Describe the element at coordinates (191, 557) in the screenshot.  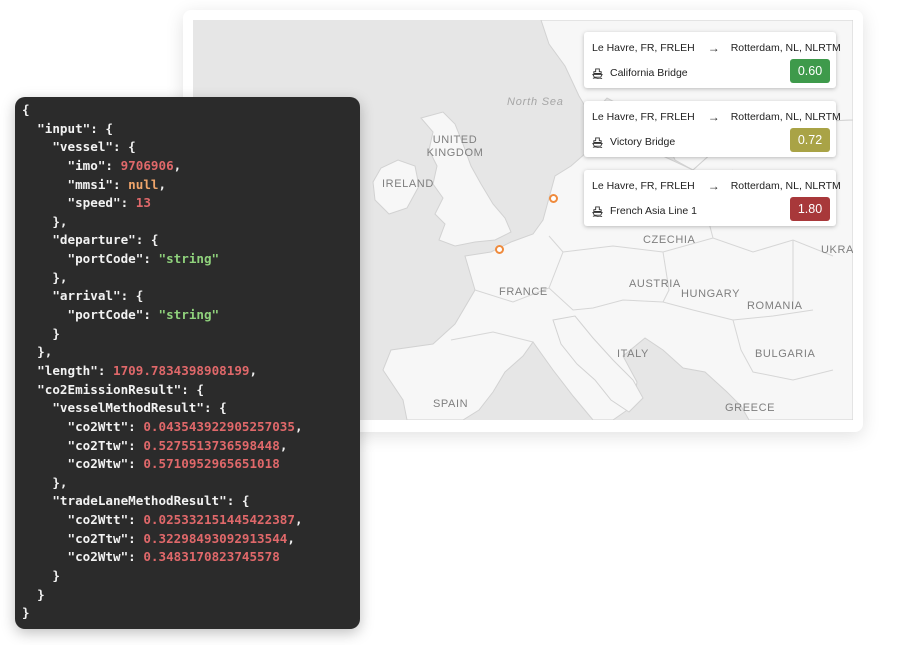
I see `code-line: "co2Wtw": 0.3483170823745578` at that location.